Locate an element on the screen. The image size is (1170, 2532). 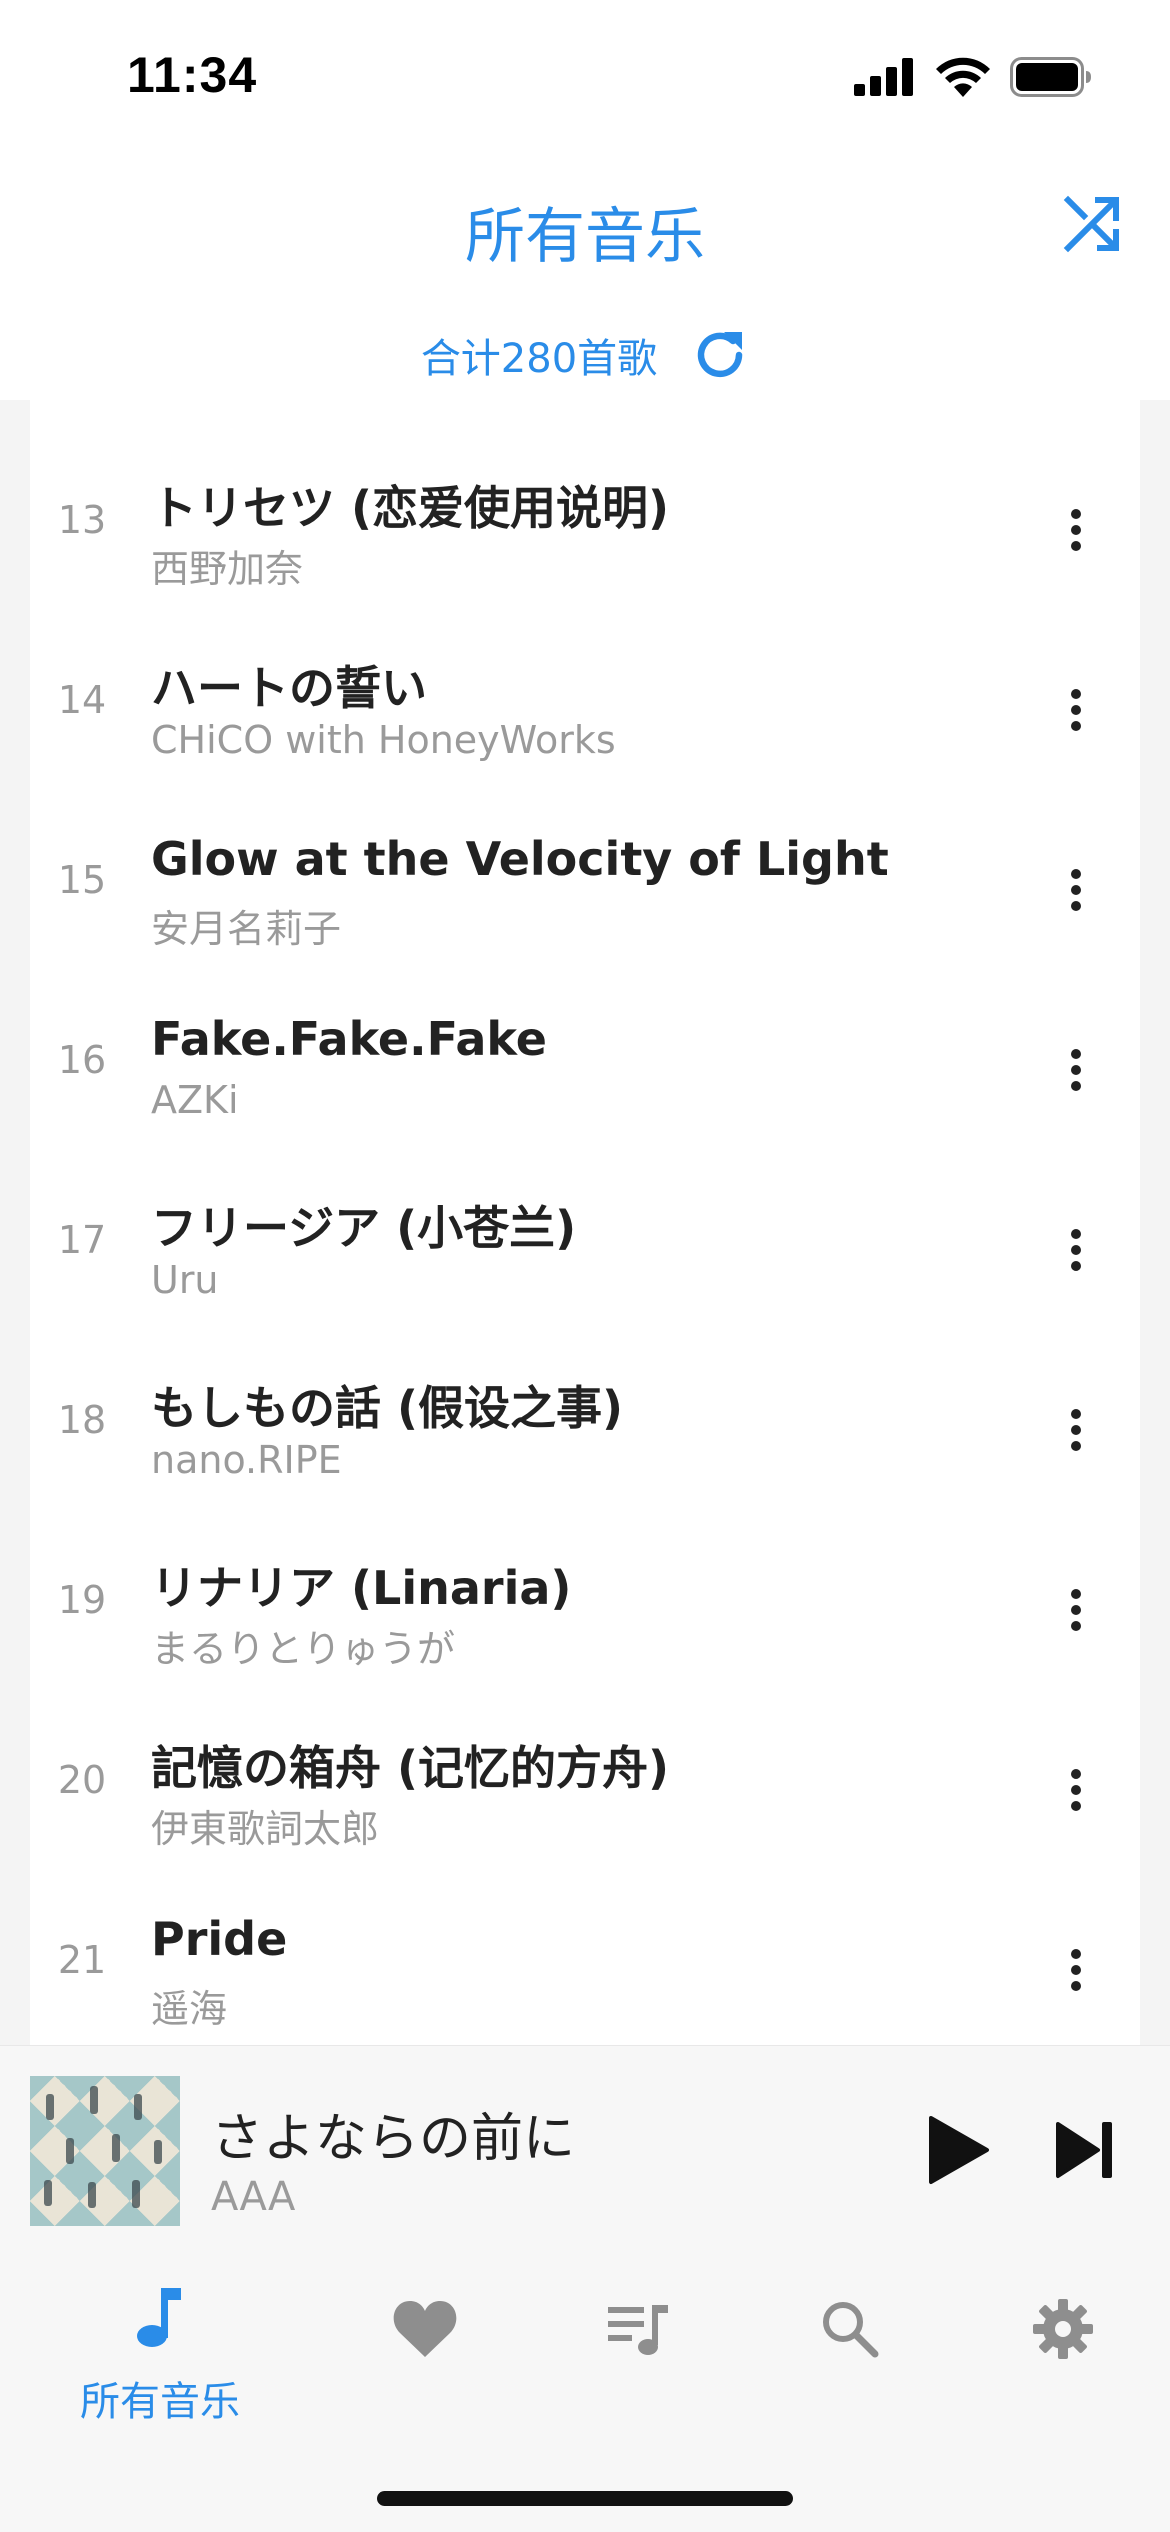
song-title: Pride is located at coordinates (219, 1939).